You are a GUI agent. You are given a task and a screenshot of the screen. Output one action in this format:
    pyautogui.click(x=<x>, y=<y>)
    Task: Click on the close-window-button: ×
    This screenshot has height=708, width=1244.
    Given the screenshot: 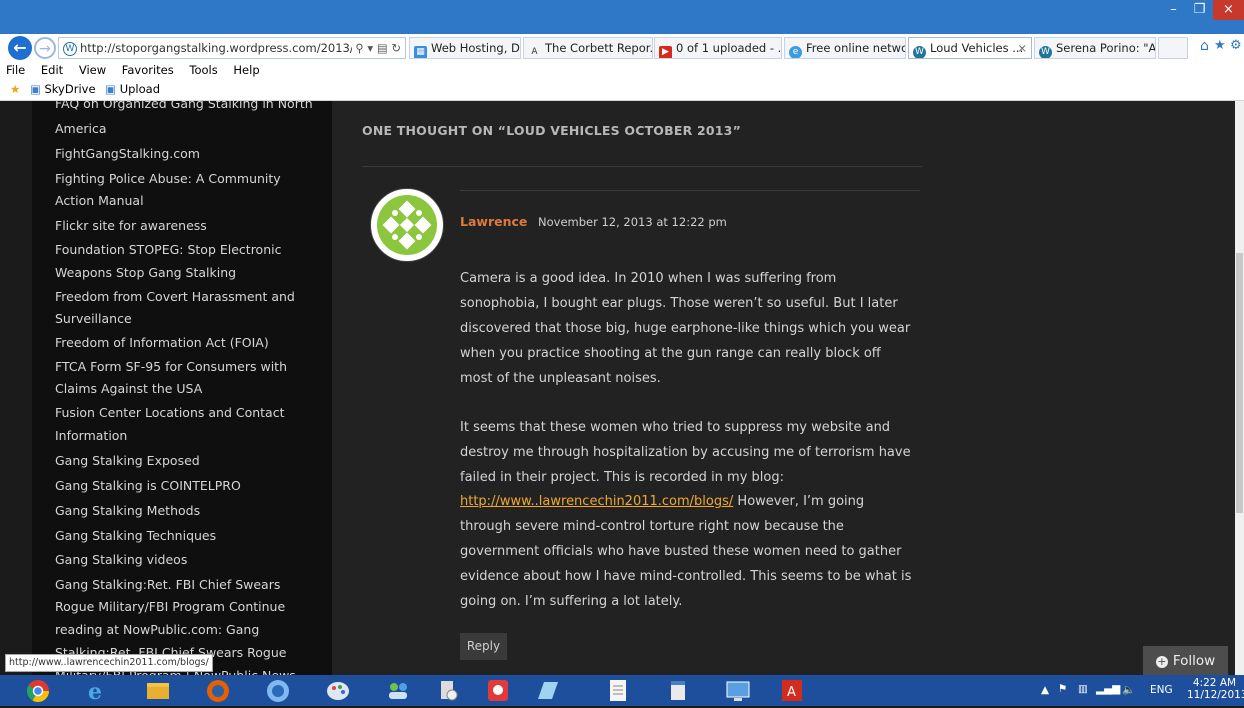 What is the action you would take?
    pyautogui.click(x=1228, y=10)
    